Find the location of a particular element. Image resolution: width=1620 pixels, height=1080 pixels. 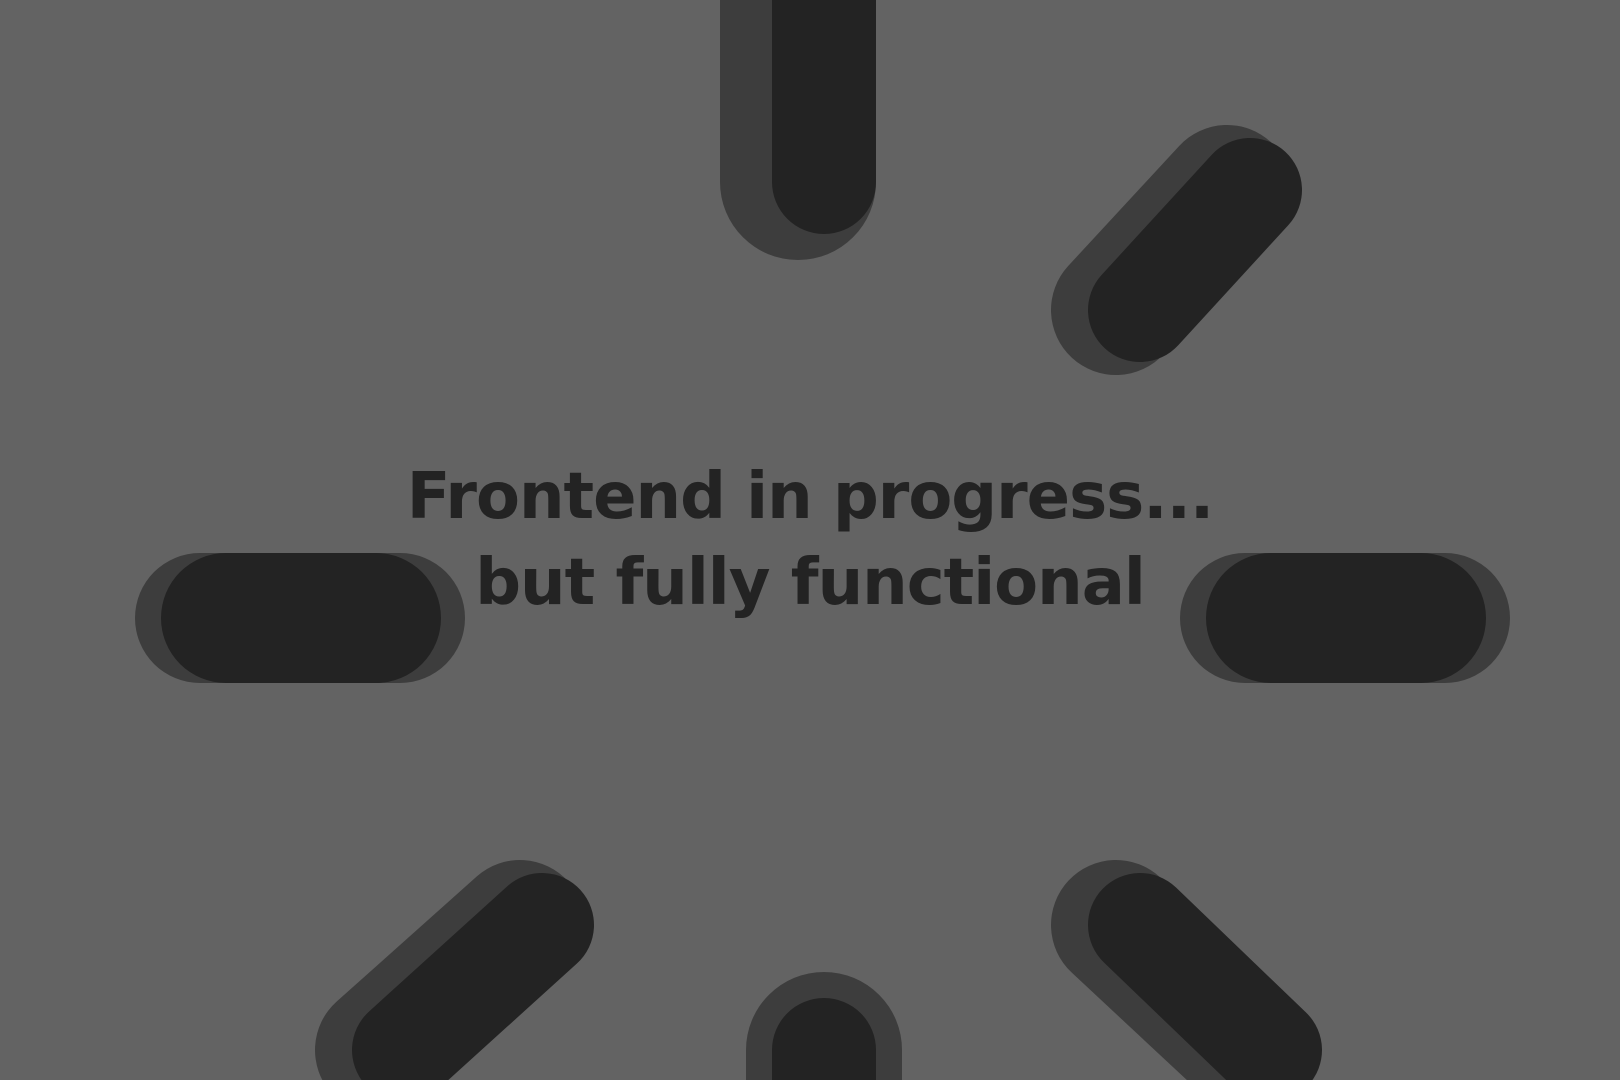

spinner-spoke-top is located at coordinates (798, 130).